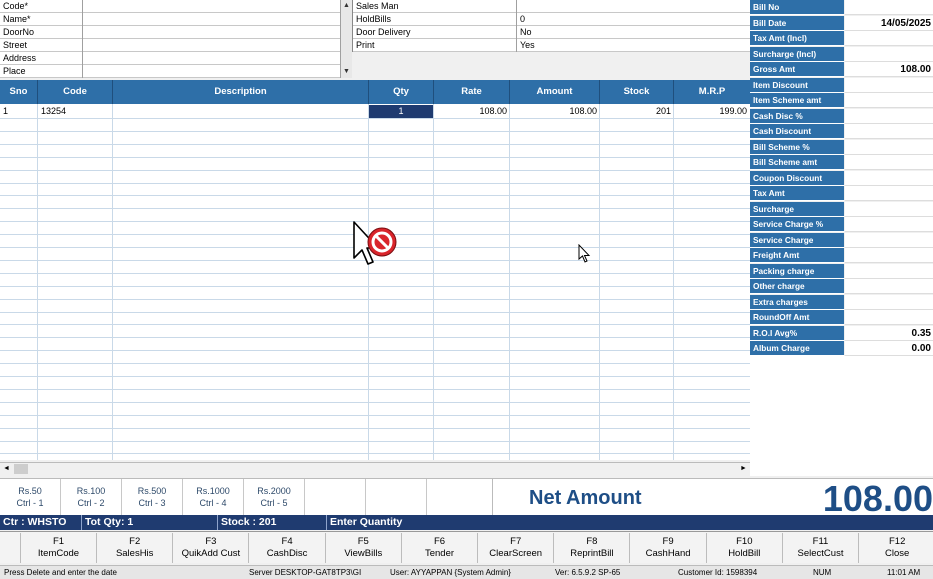  Describe the element at coordinates (555, 92) in the screenshot. I see `col-header-amount: Amount` at that location.